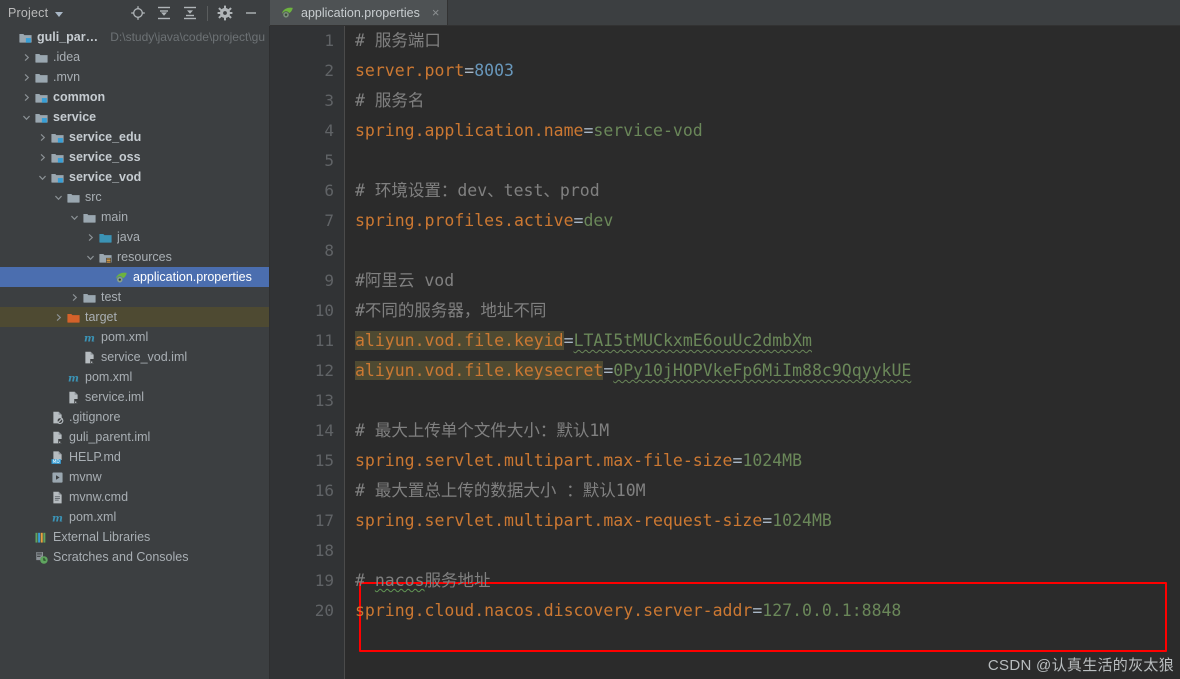 The width and height of the screenshot is (1180, 679). Describe the element at coordinates (41, 97) in the screenshot. I see `module-icon` at that location.